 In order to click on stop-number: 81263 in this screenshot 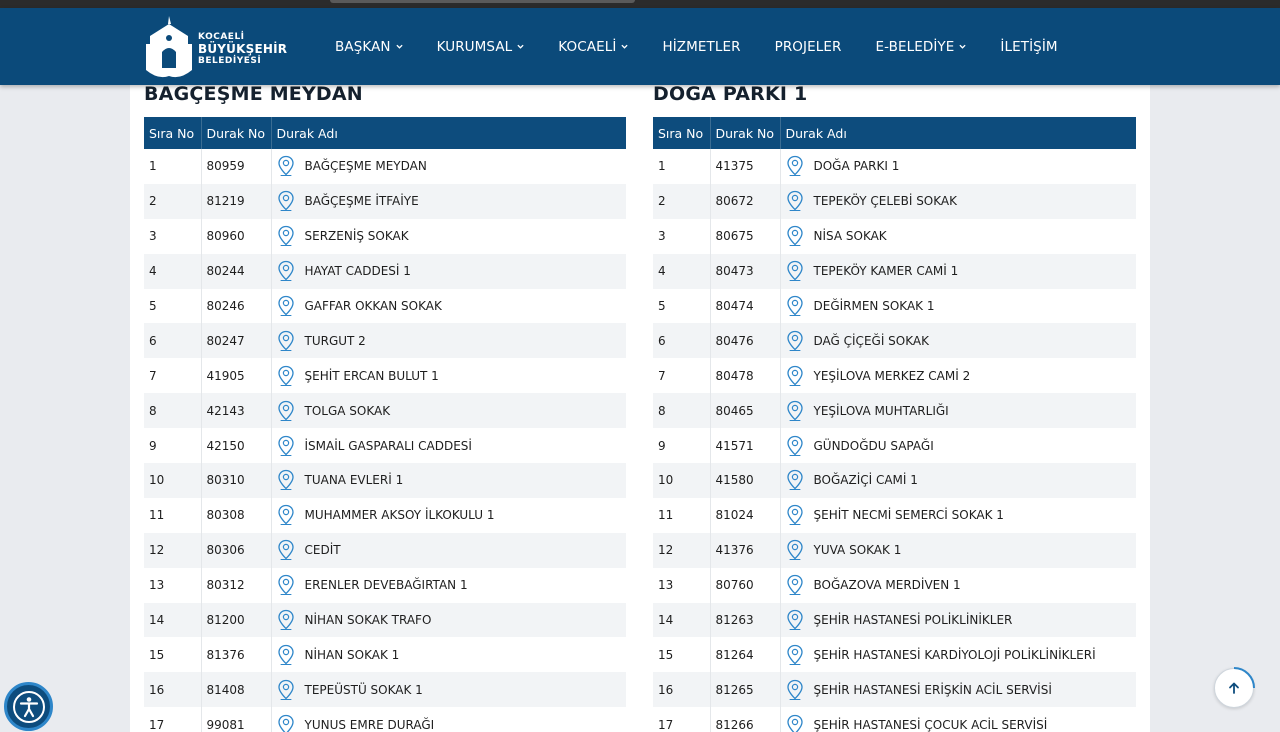, I will do `click(745, 620)`.